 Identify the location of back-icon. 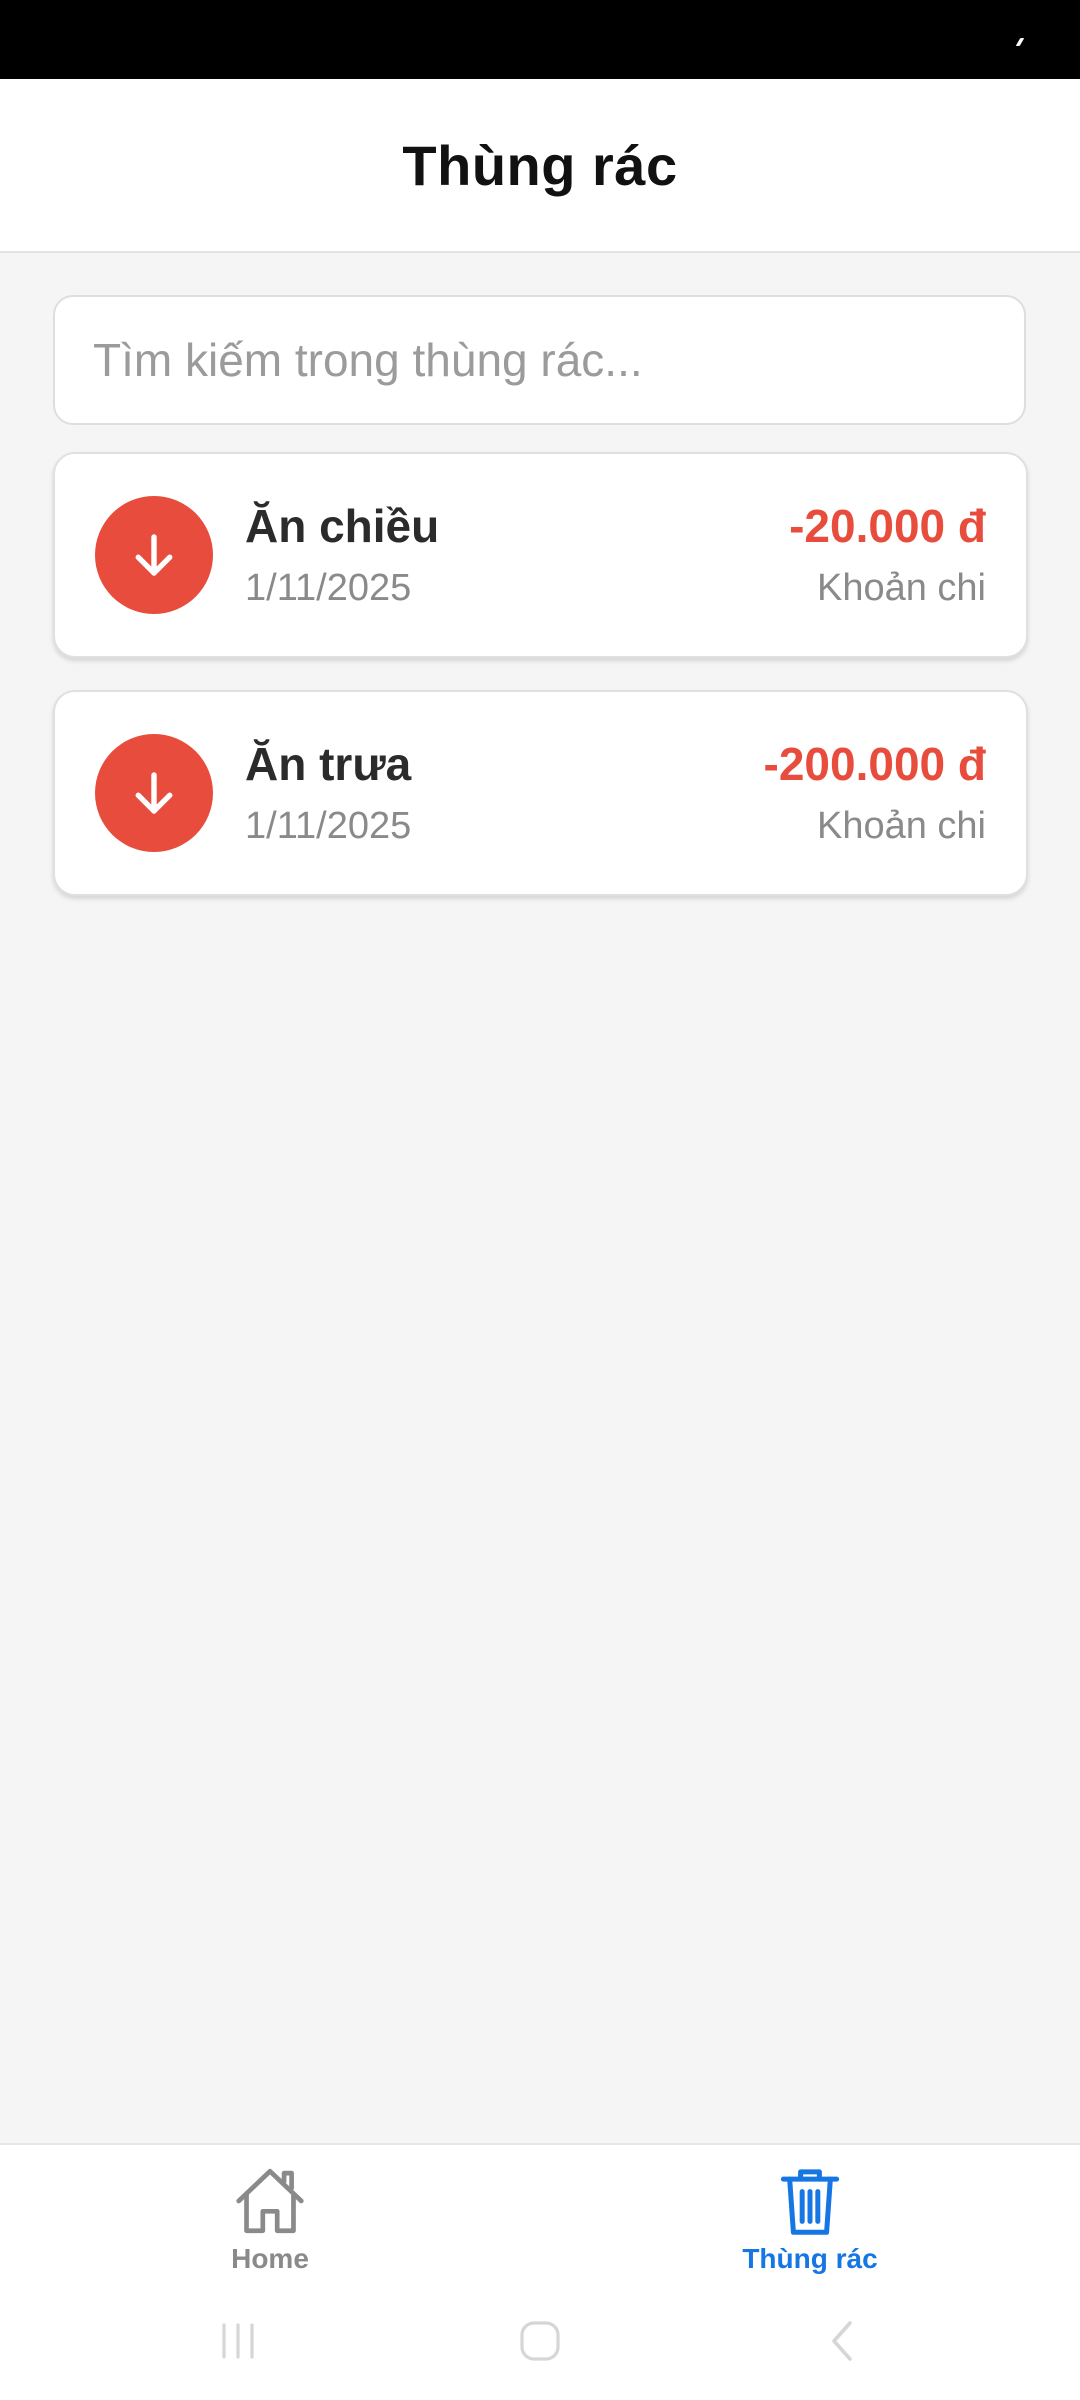
(844, 2341).